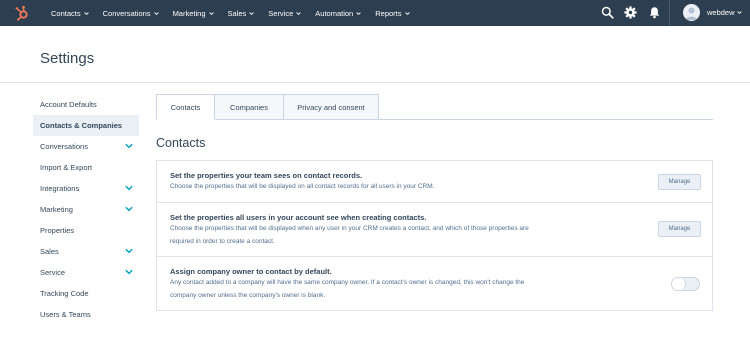  I want to click on nav-menu-conversations: Conversations, so click(131, 13).